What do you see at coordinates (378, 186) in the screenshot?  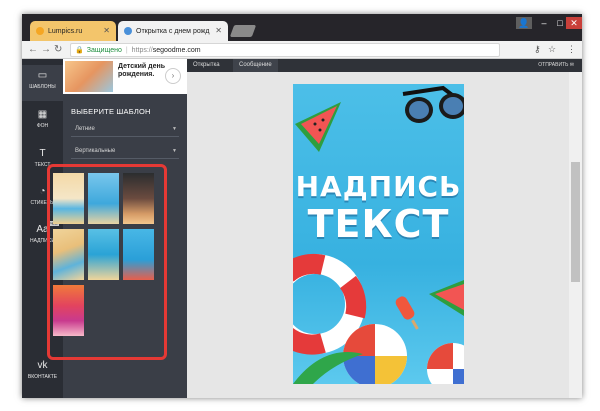 I see `card-headline: НАДПИСЬ` at bounding box center [378, 186].